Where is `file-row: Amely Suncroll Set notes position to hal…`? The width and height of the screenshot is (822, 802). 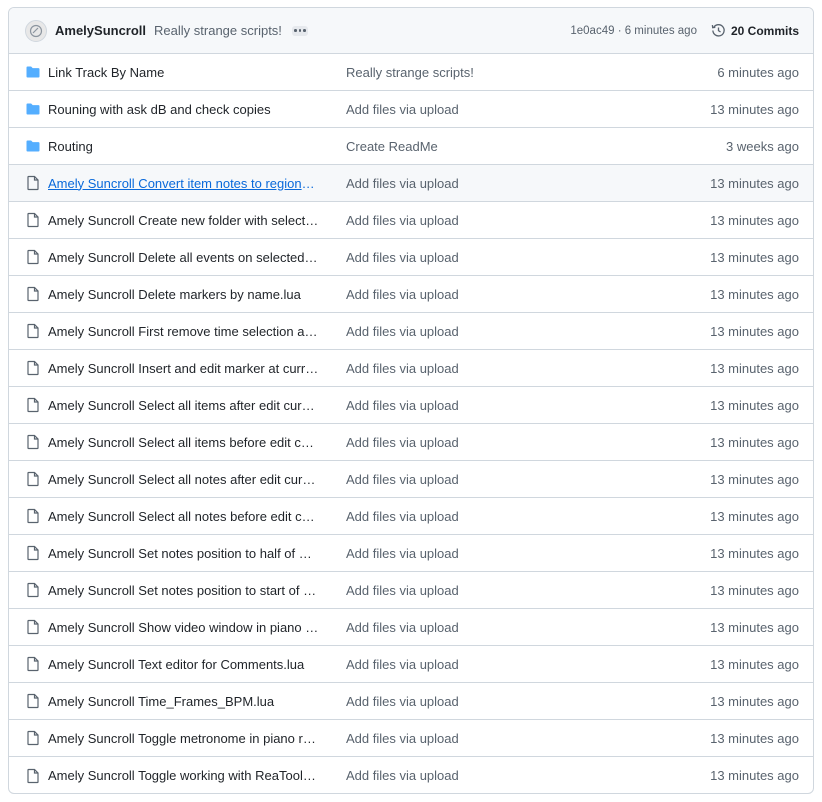
file-row: Amely Suncroll Set notes position to hal… is located at coordinates (411, 553).